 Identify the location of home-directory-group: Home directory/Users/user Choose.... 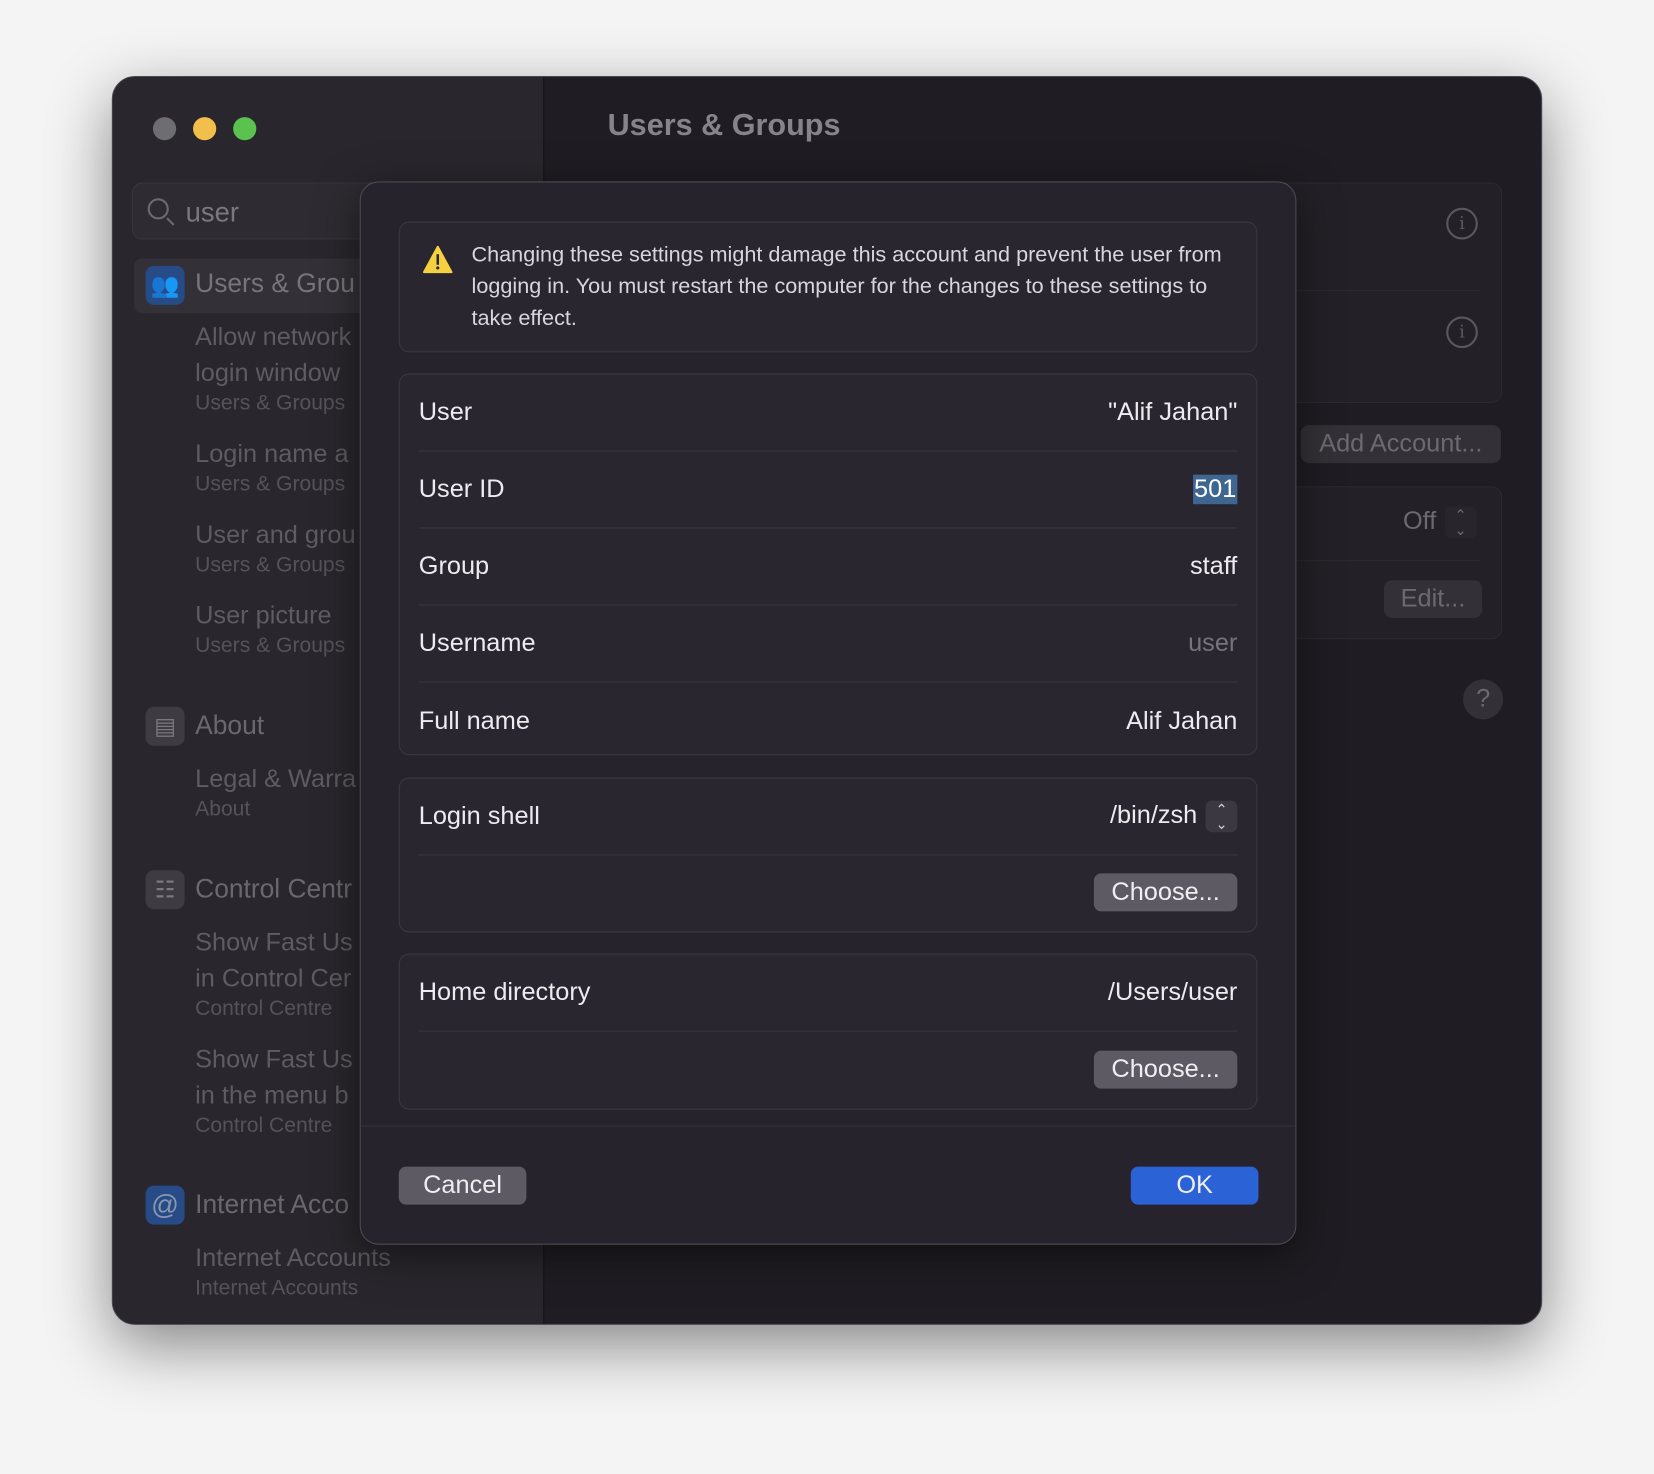
(828, 1031).